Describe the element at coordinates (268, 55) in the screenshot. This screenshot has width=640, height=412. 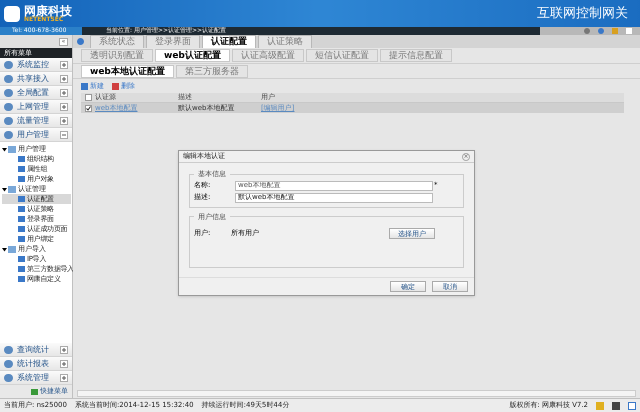
I see `tab: 认证高级配置` at that location.